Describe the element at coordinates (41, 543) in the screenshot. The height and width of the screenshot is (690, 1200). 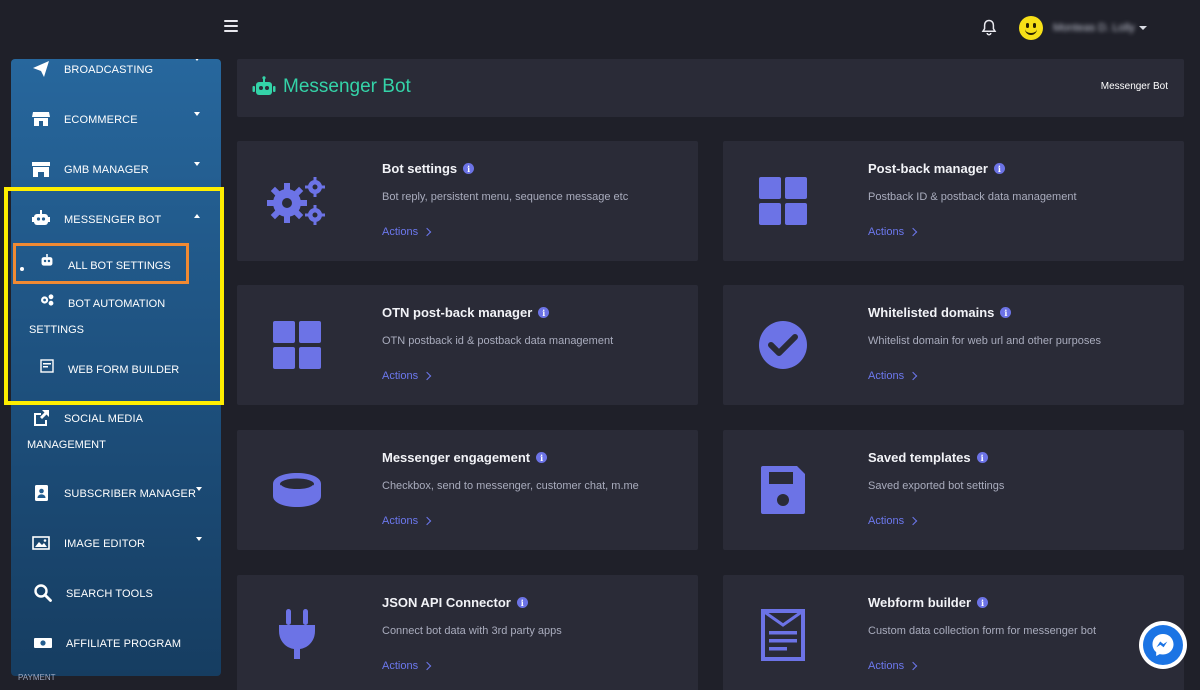
I see `image-icon` at that location.